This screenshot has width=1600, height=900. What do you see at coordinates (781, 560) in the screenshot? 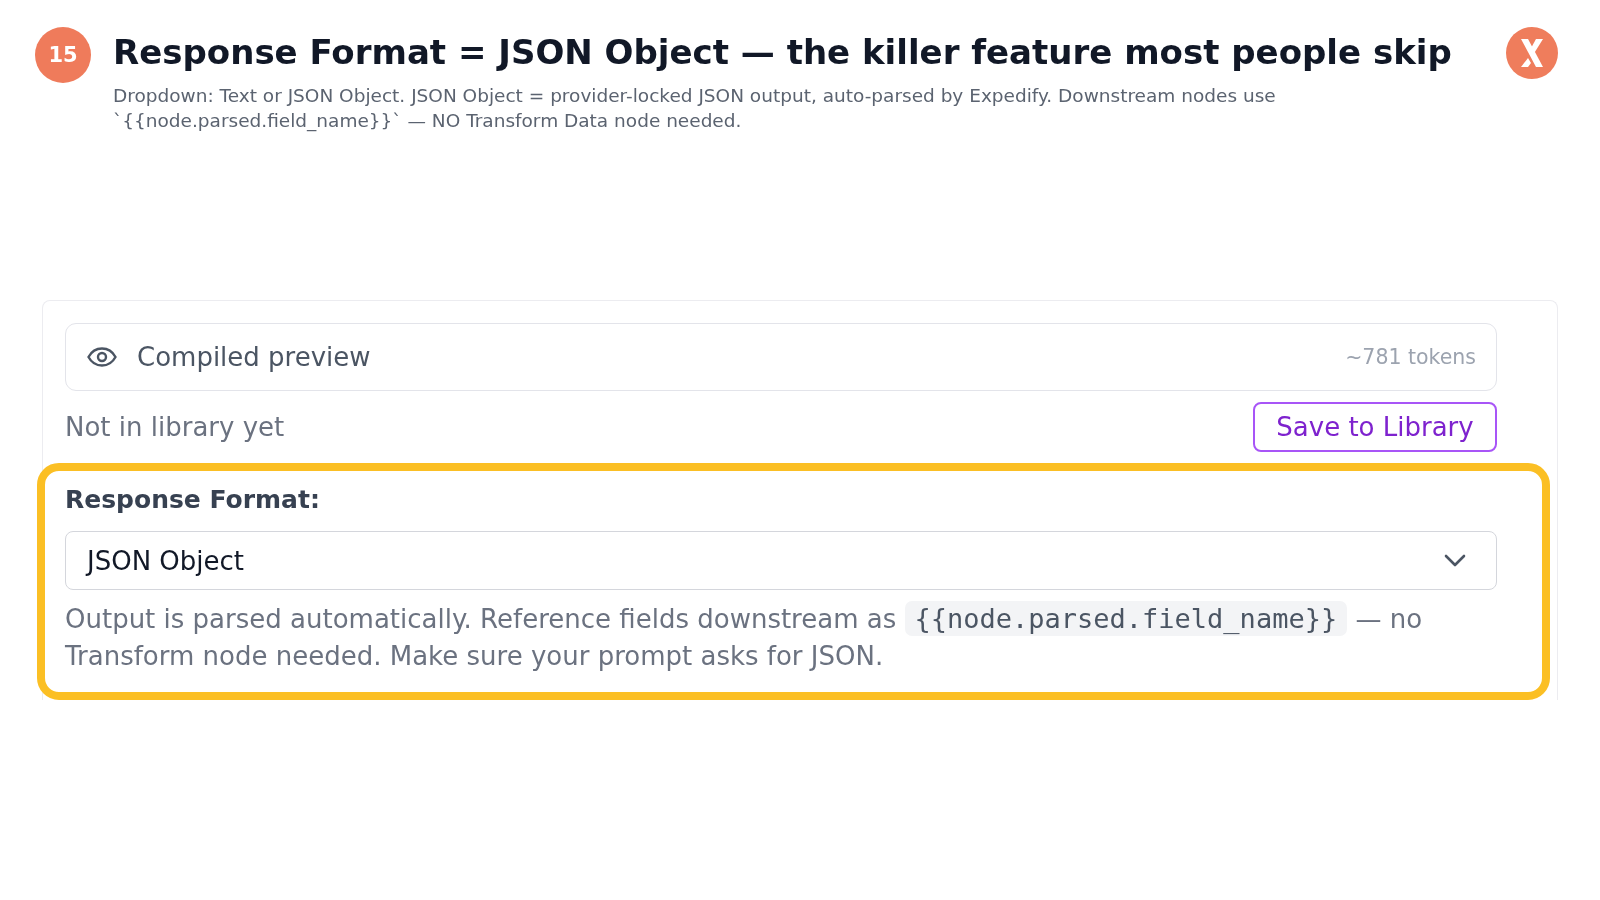
I see `response-format-dropdown: JSON Object` at bounding box center [781, 560].